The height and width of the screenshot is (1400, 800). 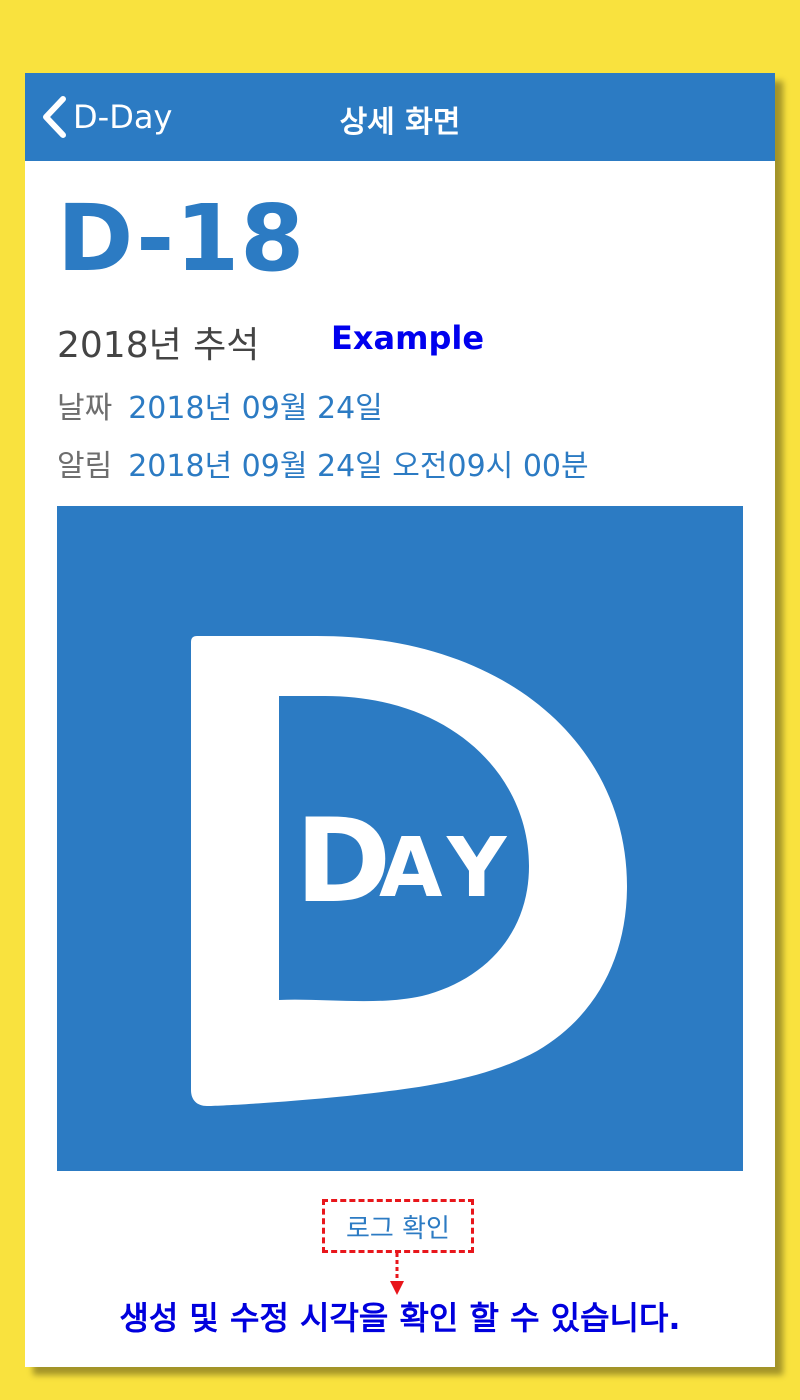 I want to click on date-row: 날짜 2018년 09월 24일, so click(x=220, y=405).